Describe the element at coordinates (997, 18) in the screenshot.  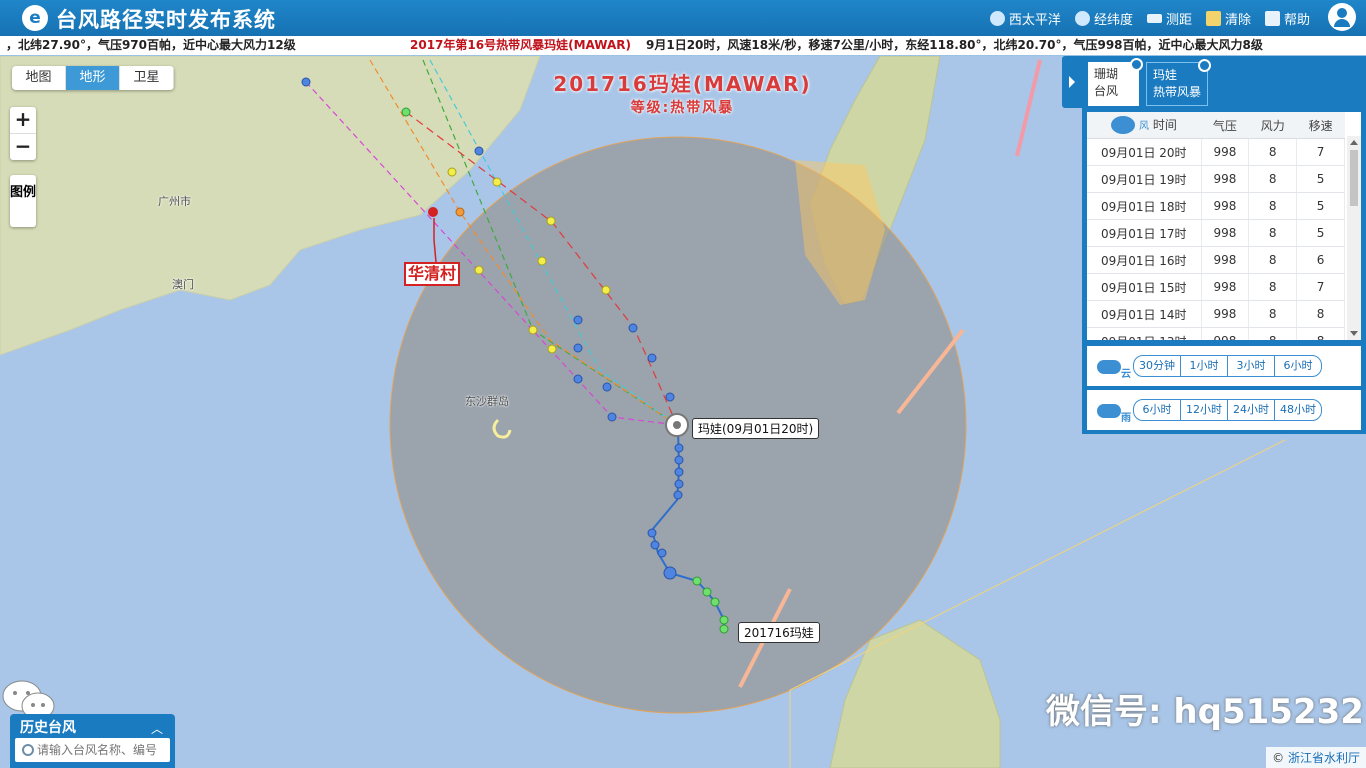
I see `globe-icon` at that location.